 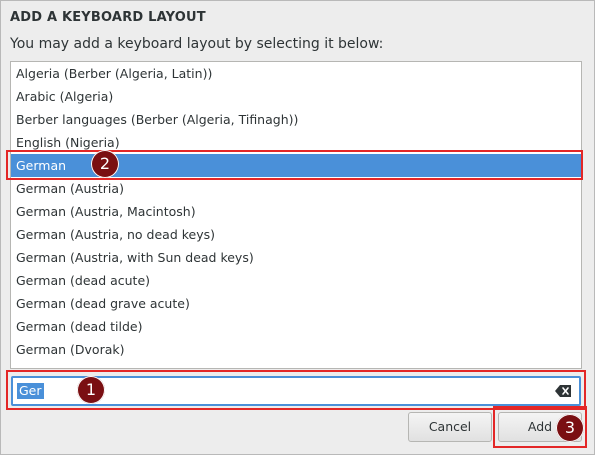 I want to click on list-item: German (Austria), so click(x=296, y=188).